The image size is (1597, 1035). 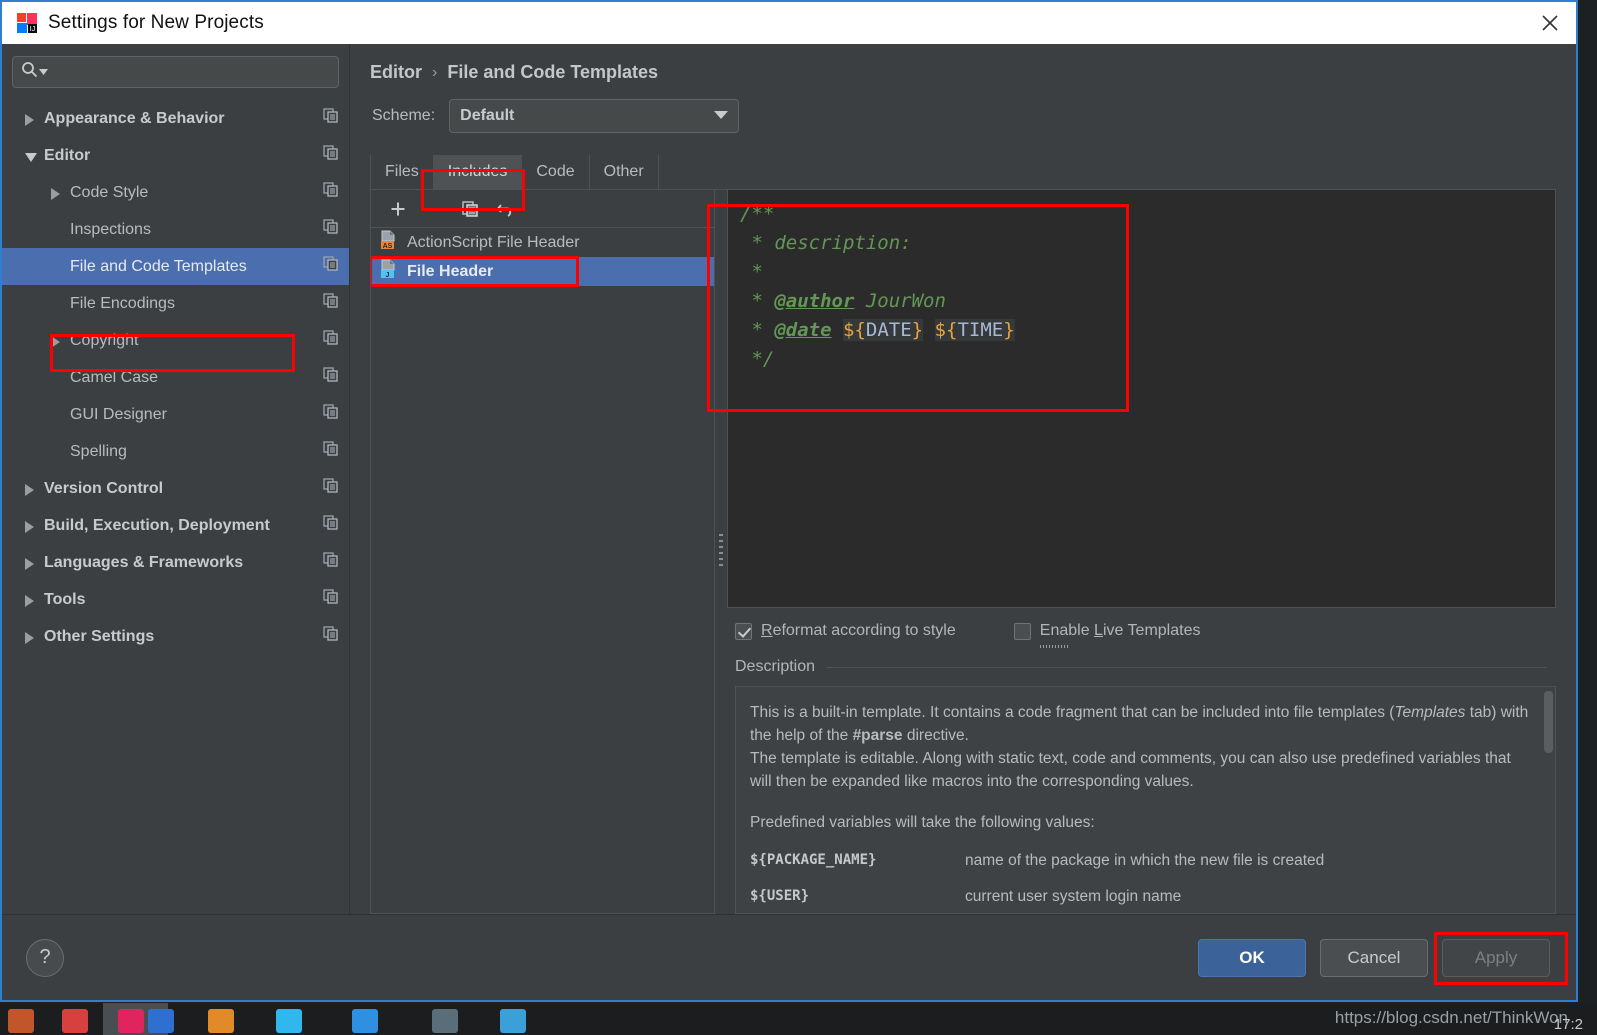 I want to click on template-list-item: AS ActionScript File Header, so click(x=542, y=242).